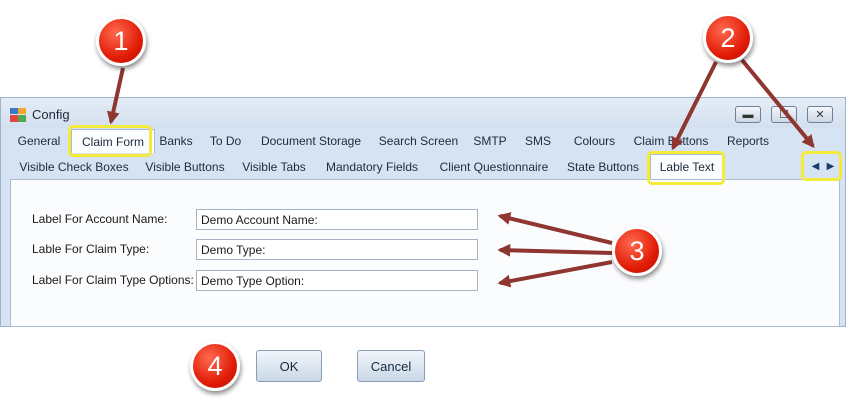 This screenshot has width=846, height=412. Describe the element at coordinates (51, 114) in the screenshot. I see `window-title: Config` at that location.